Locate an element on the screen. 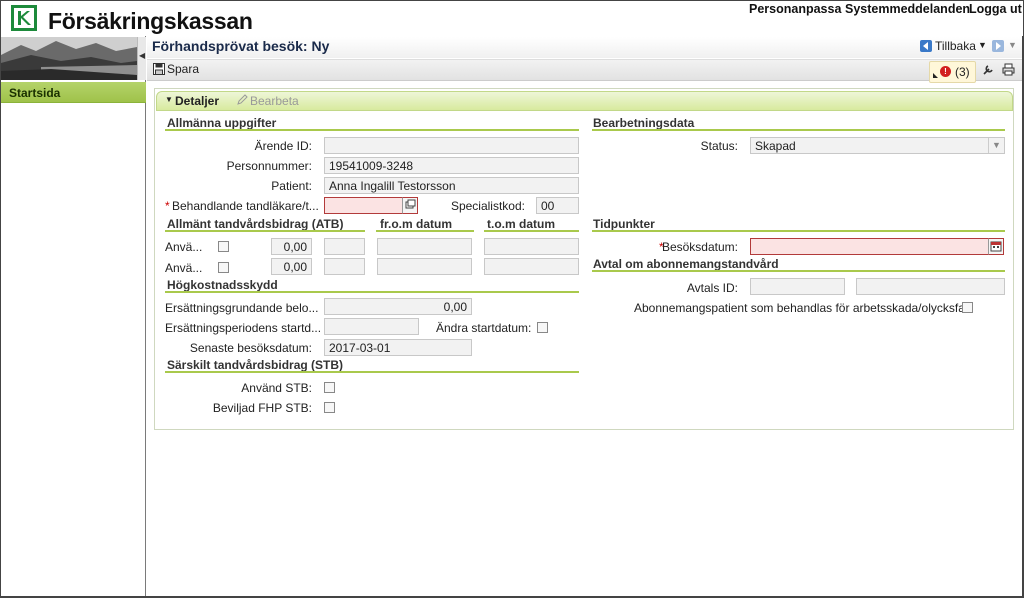  andra-startdatum-checkbox is located at coordinates (542, 327).